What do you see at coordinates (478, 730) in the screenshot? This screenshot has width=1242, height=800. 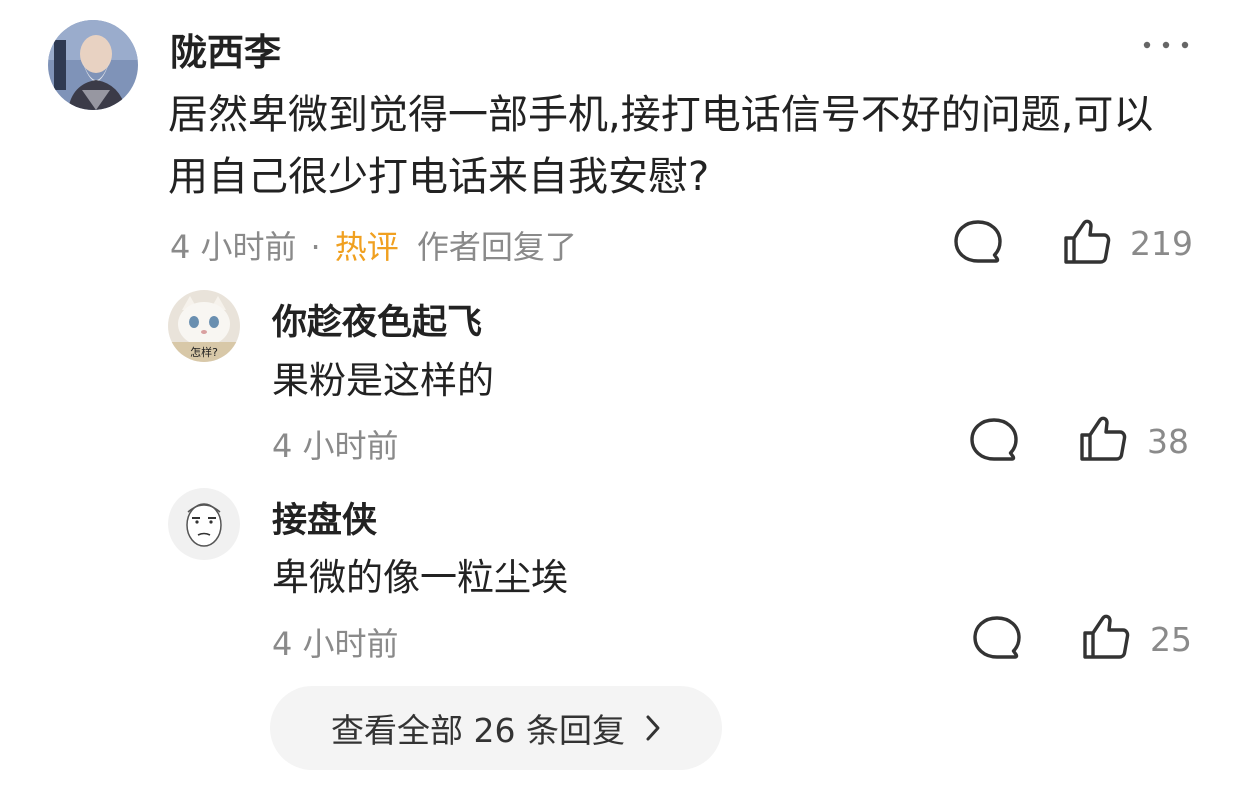 I see `view-all-replies-label: 查看全部 26 条回复` at bounding box center [478, 730].